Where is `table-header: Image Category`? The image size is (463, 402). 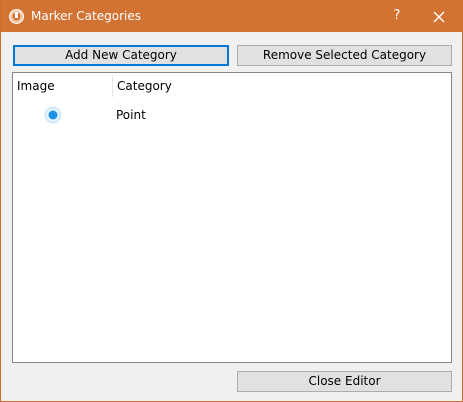 table-header: Image Category is located at coordinates (232, 86).